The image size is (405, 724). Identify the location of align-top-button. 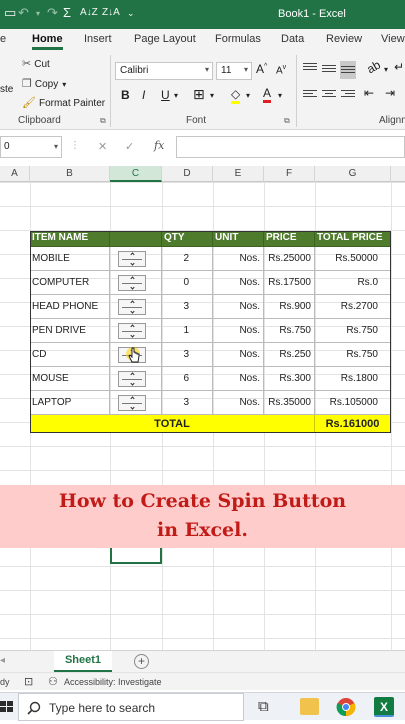
(310, 68).